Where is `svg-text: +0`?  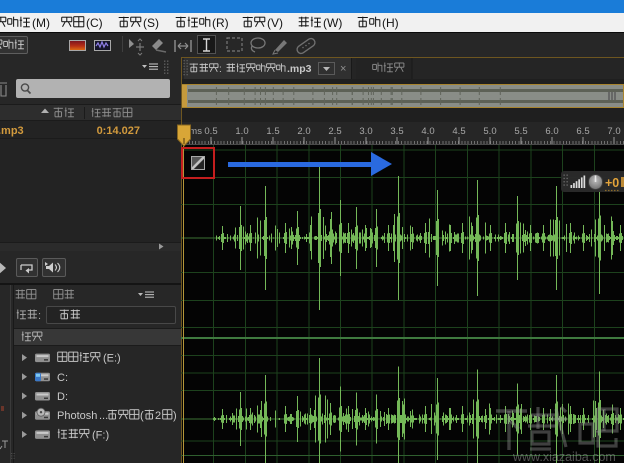 svg-text: +0 is located at coordinates (612, 183).